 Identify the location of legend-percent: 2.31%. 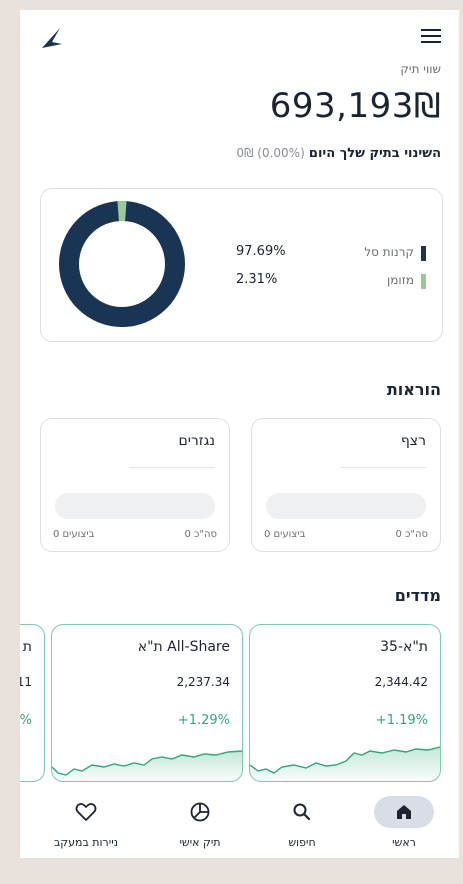
(257, 279).